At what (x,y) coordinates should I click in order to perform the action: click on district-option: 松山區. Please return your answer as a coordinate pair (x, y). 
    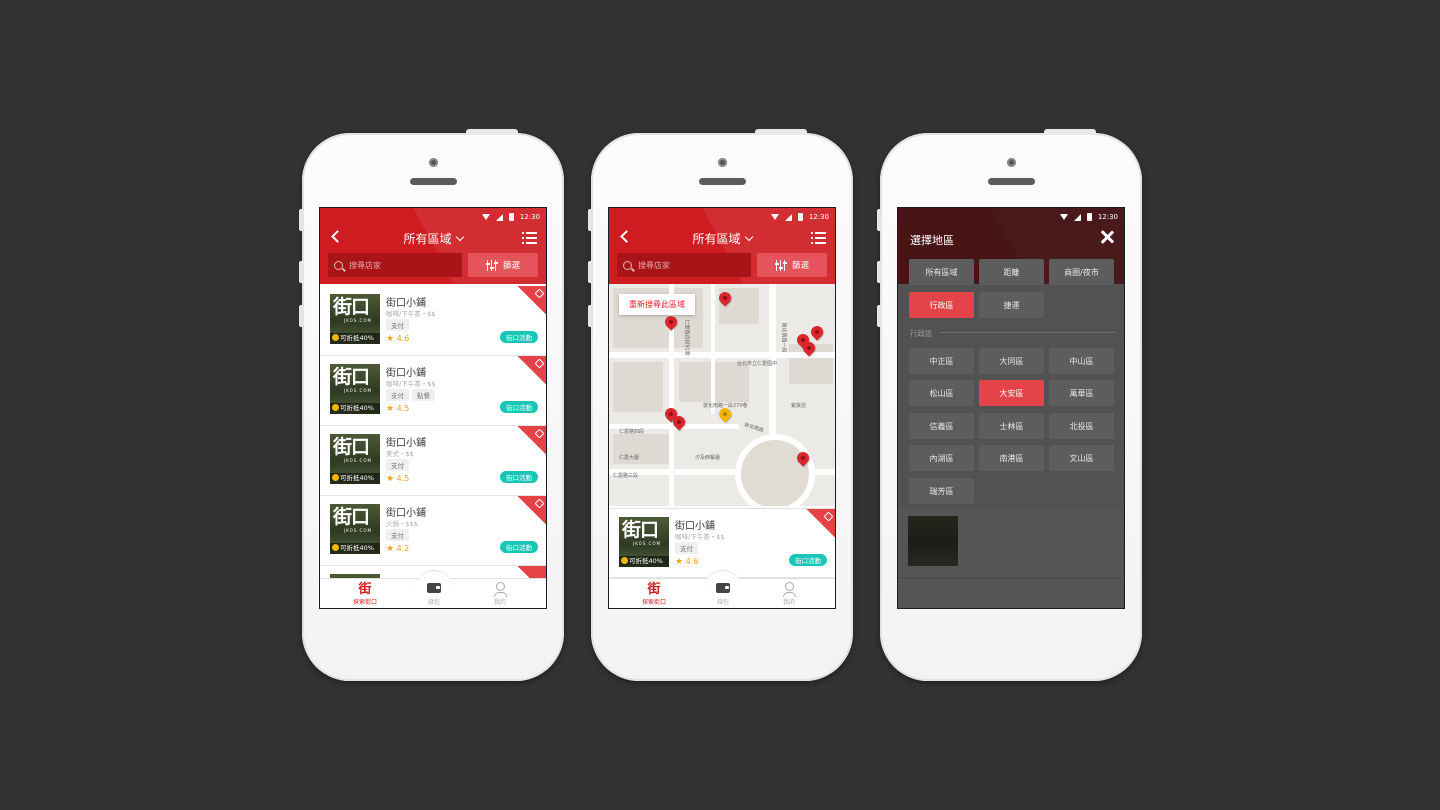
    Looking at the image, I should click on (941, 393).